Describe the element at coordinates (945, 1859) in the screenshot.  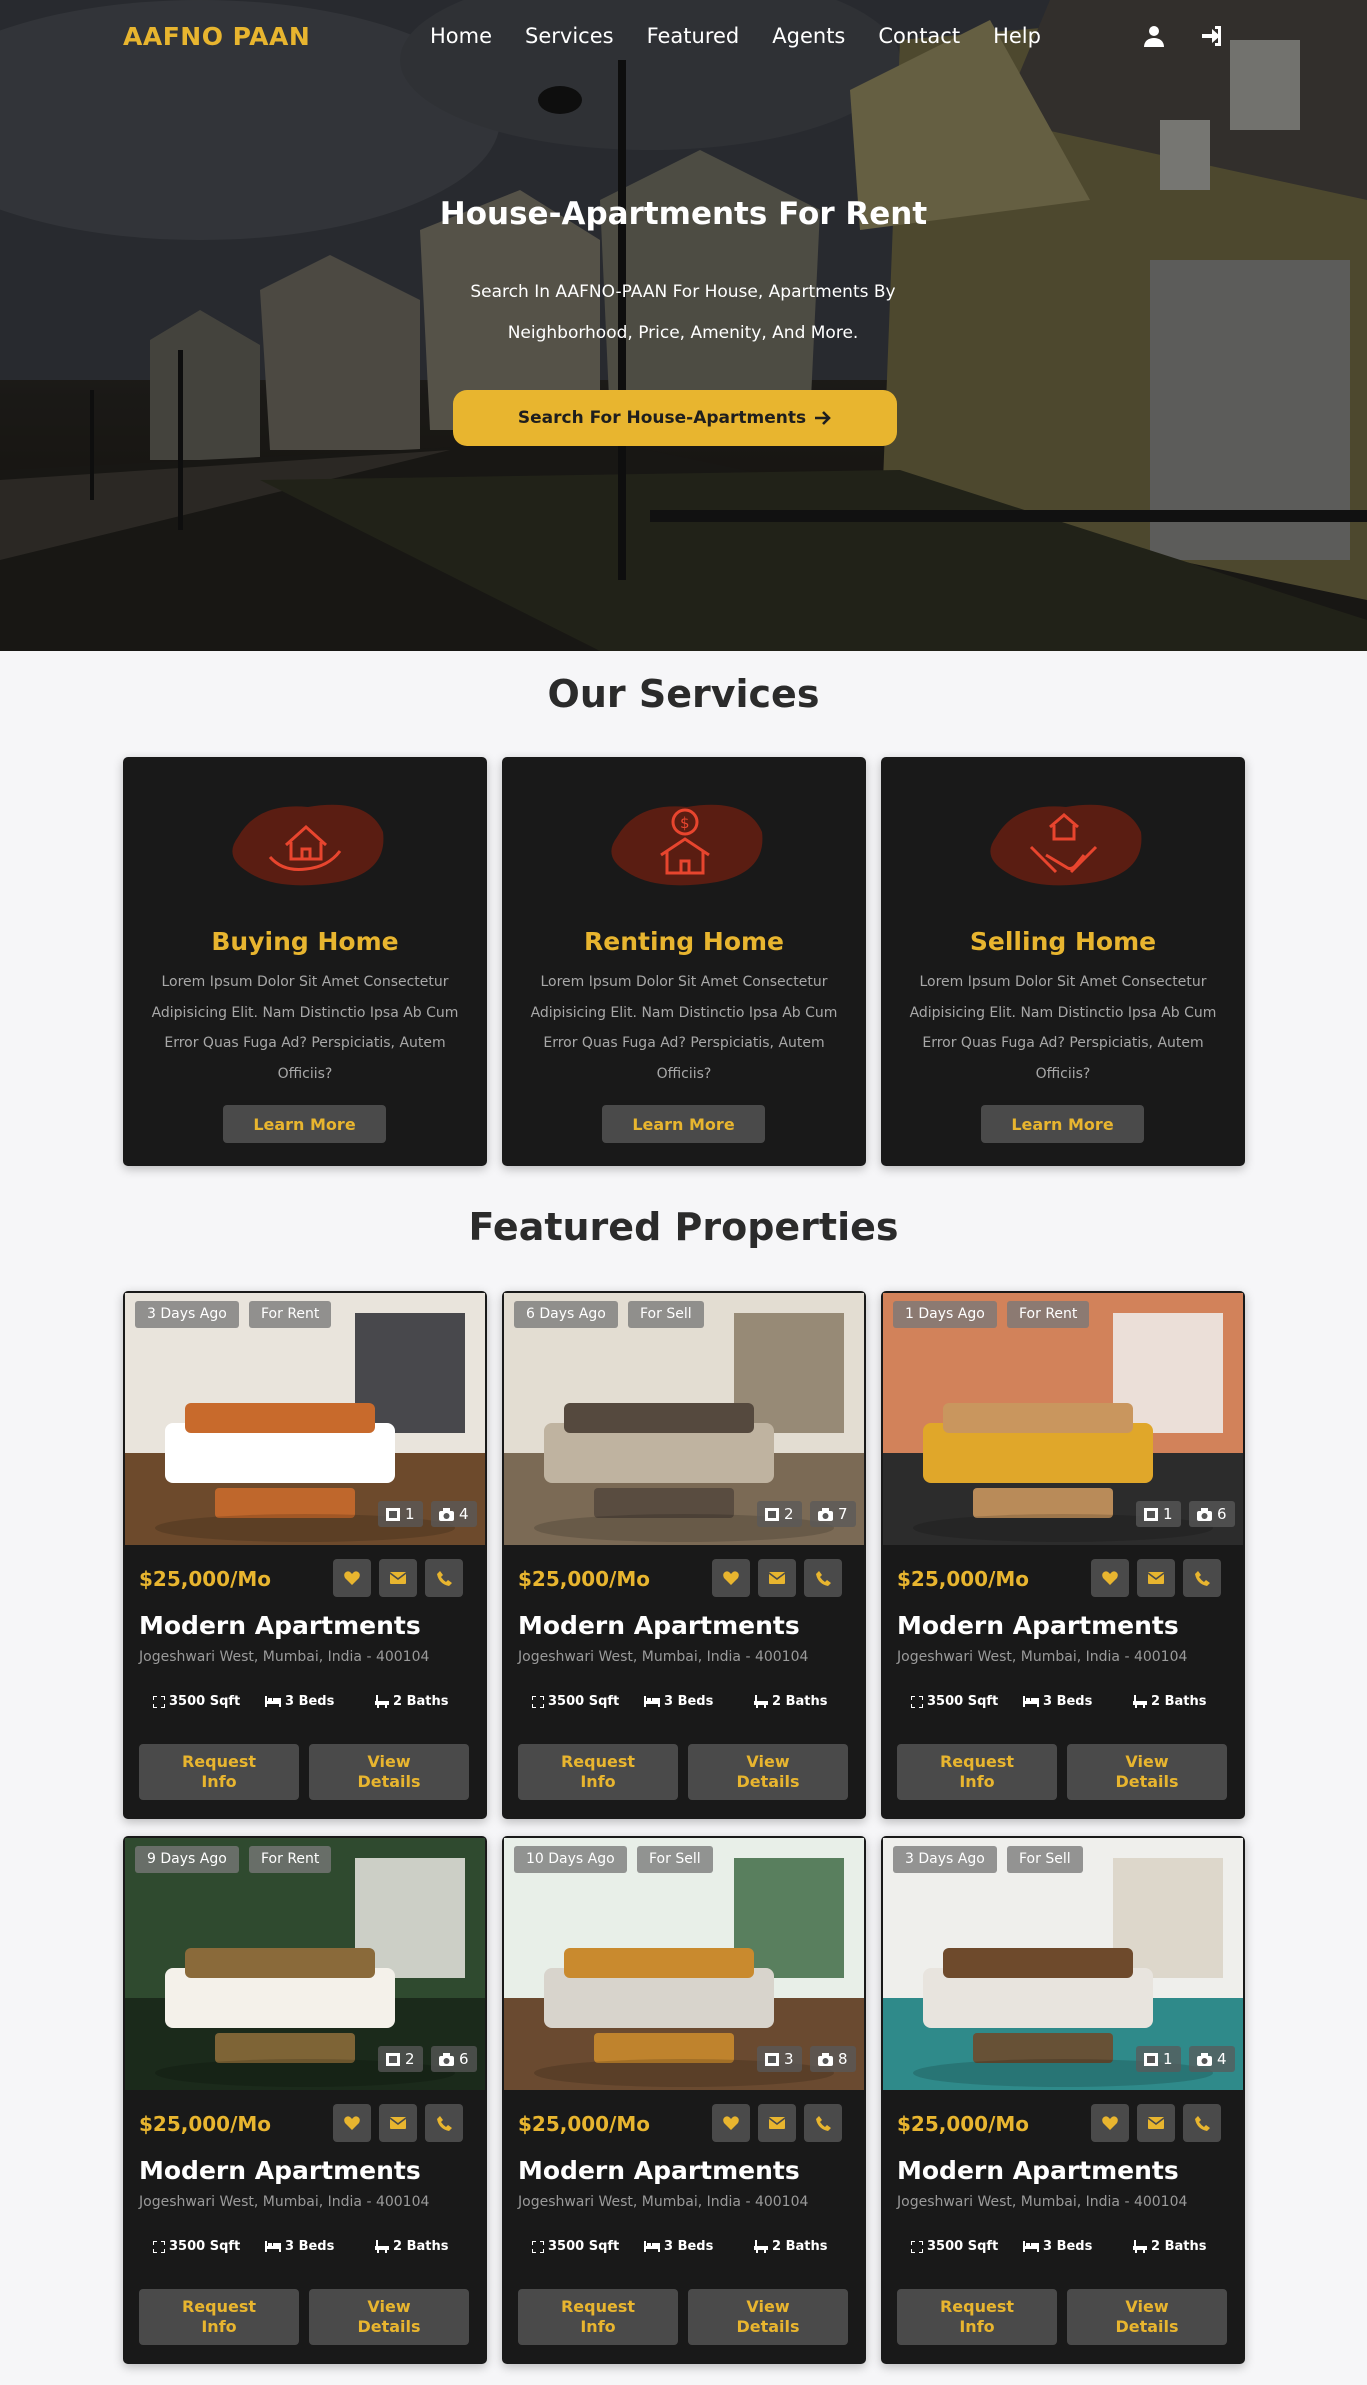
I see `posted-age-badge: 3 Days Ago` at that location.